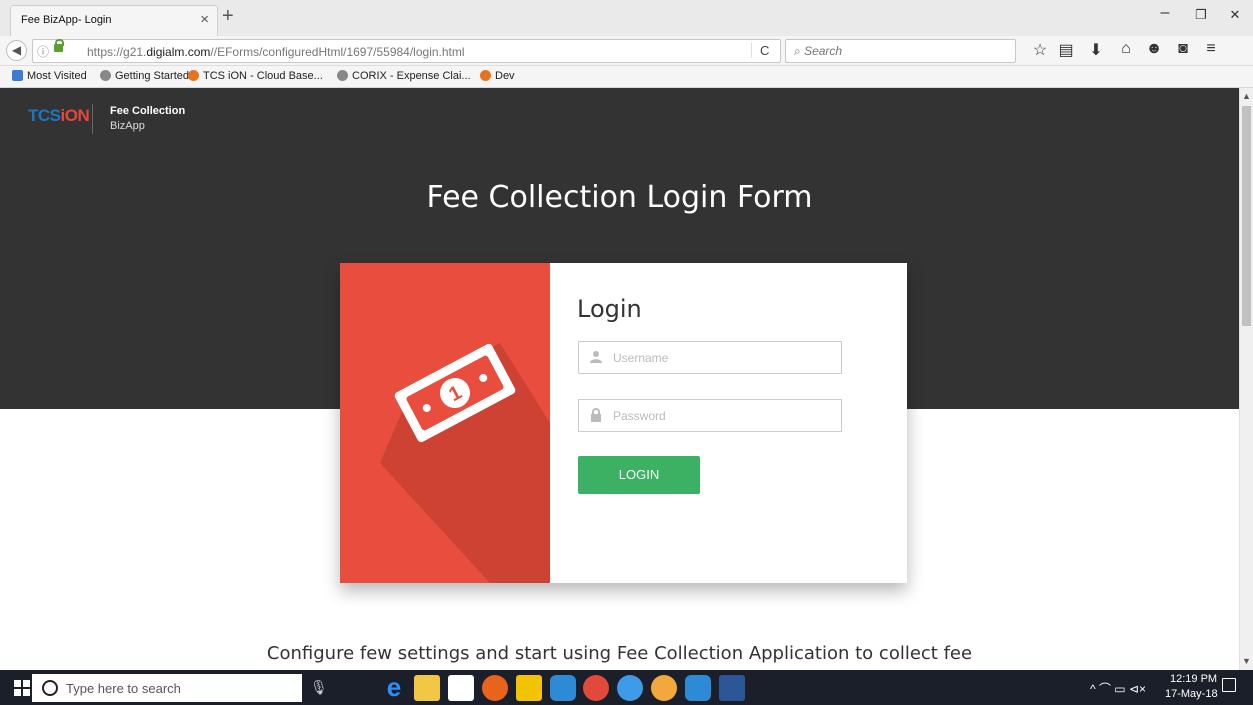 The width and height of the screenshot is (1253, 705). Describe the element at coordinates (1246, 216) in the screenshot. I see `scrollbar-thumb` at that location.